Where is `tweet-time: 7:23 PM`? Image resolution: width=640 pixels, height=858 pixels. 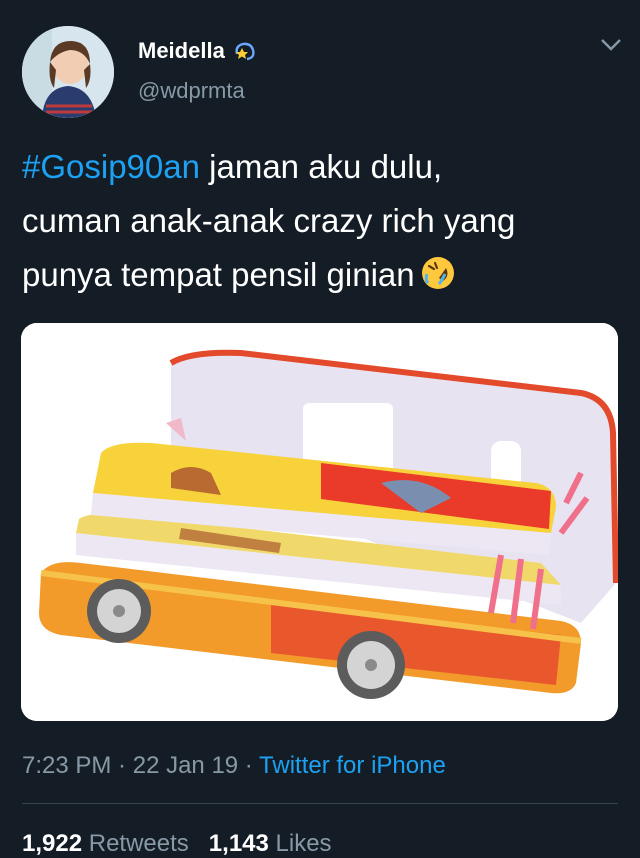
tweet-time: 7:23 PM is located at coordinates (67, 765).